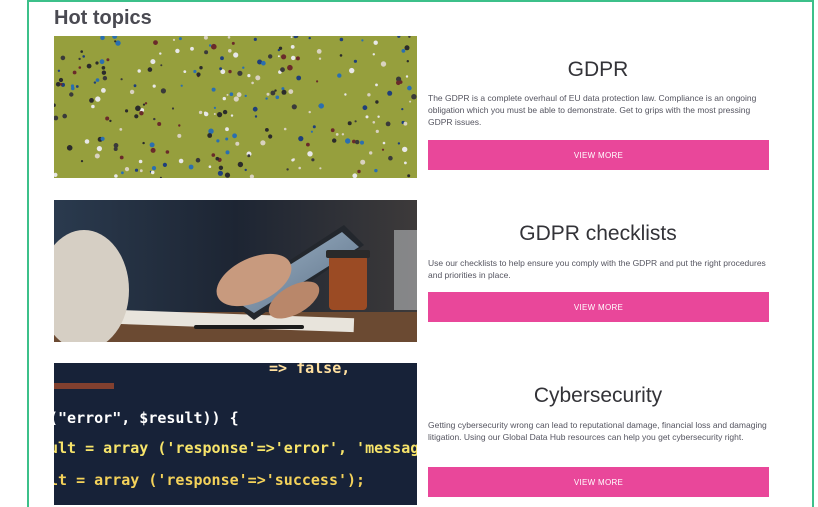 This screenshot has height=507, width=818. What do you see at coordinates (598, 307) in the screenshot?
I see `view-more-button-gdpr-checklists: VIEW MORE` at bounding box center [598, 307].